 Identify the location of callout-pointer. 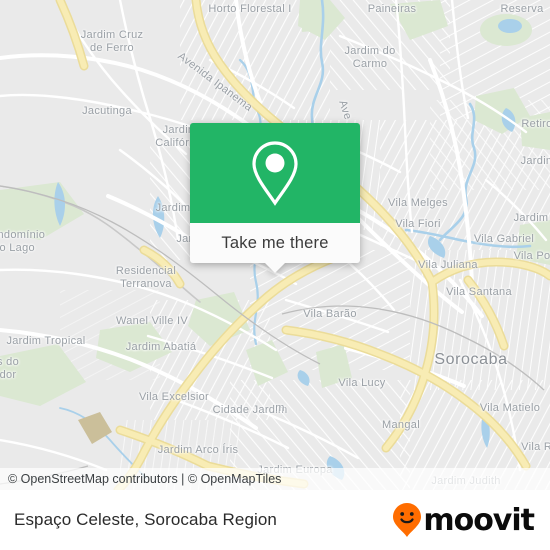
(275, 267).